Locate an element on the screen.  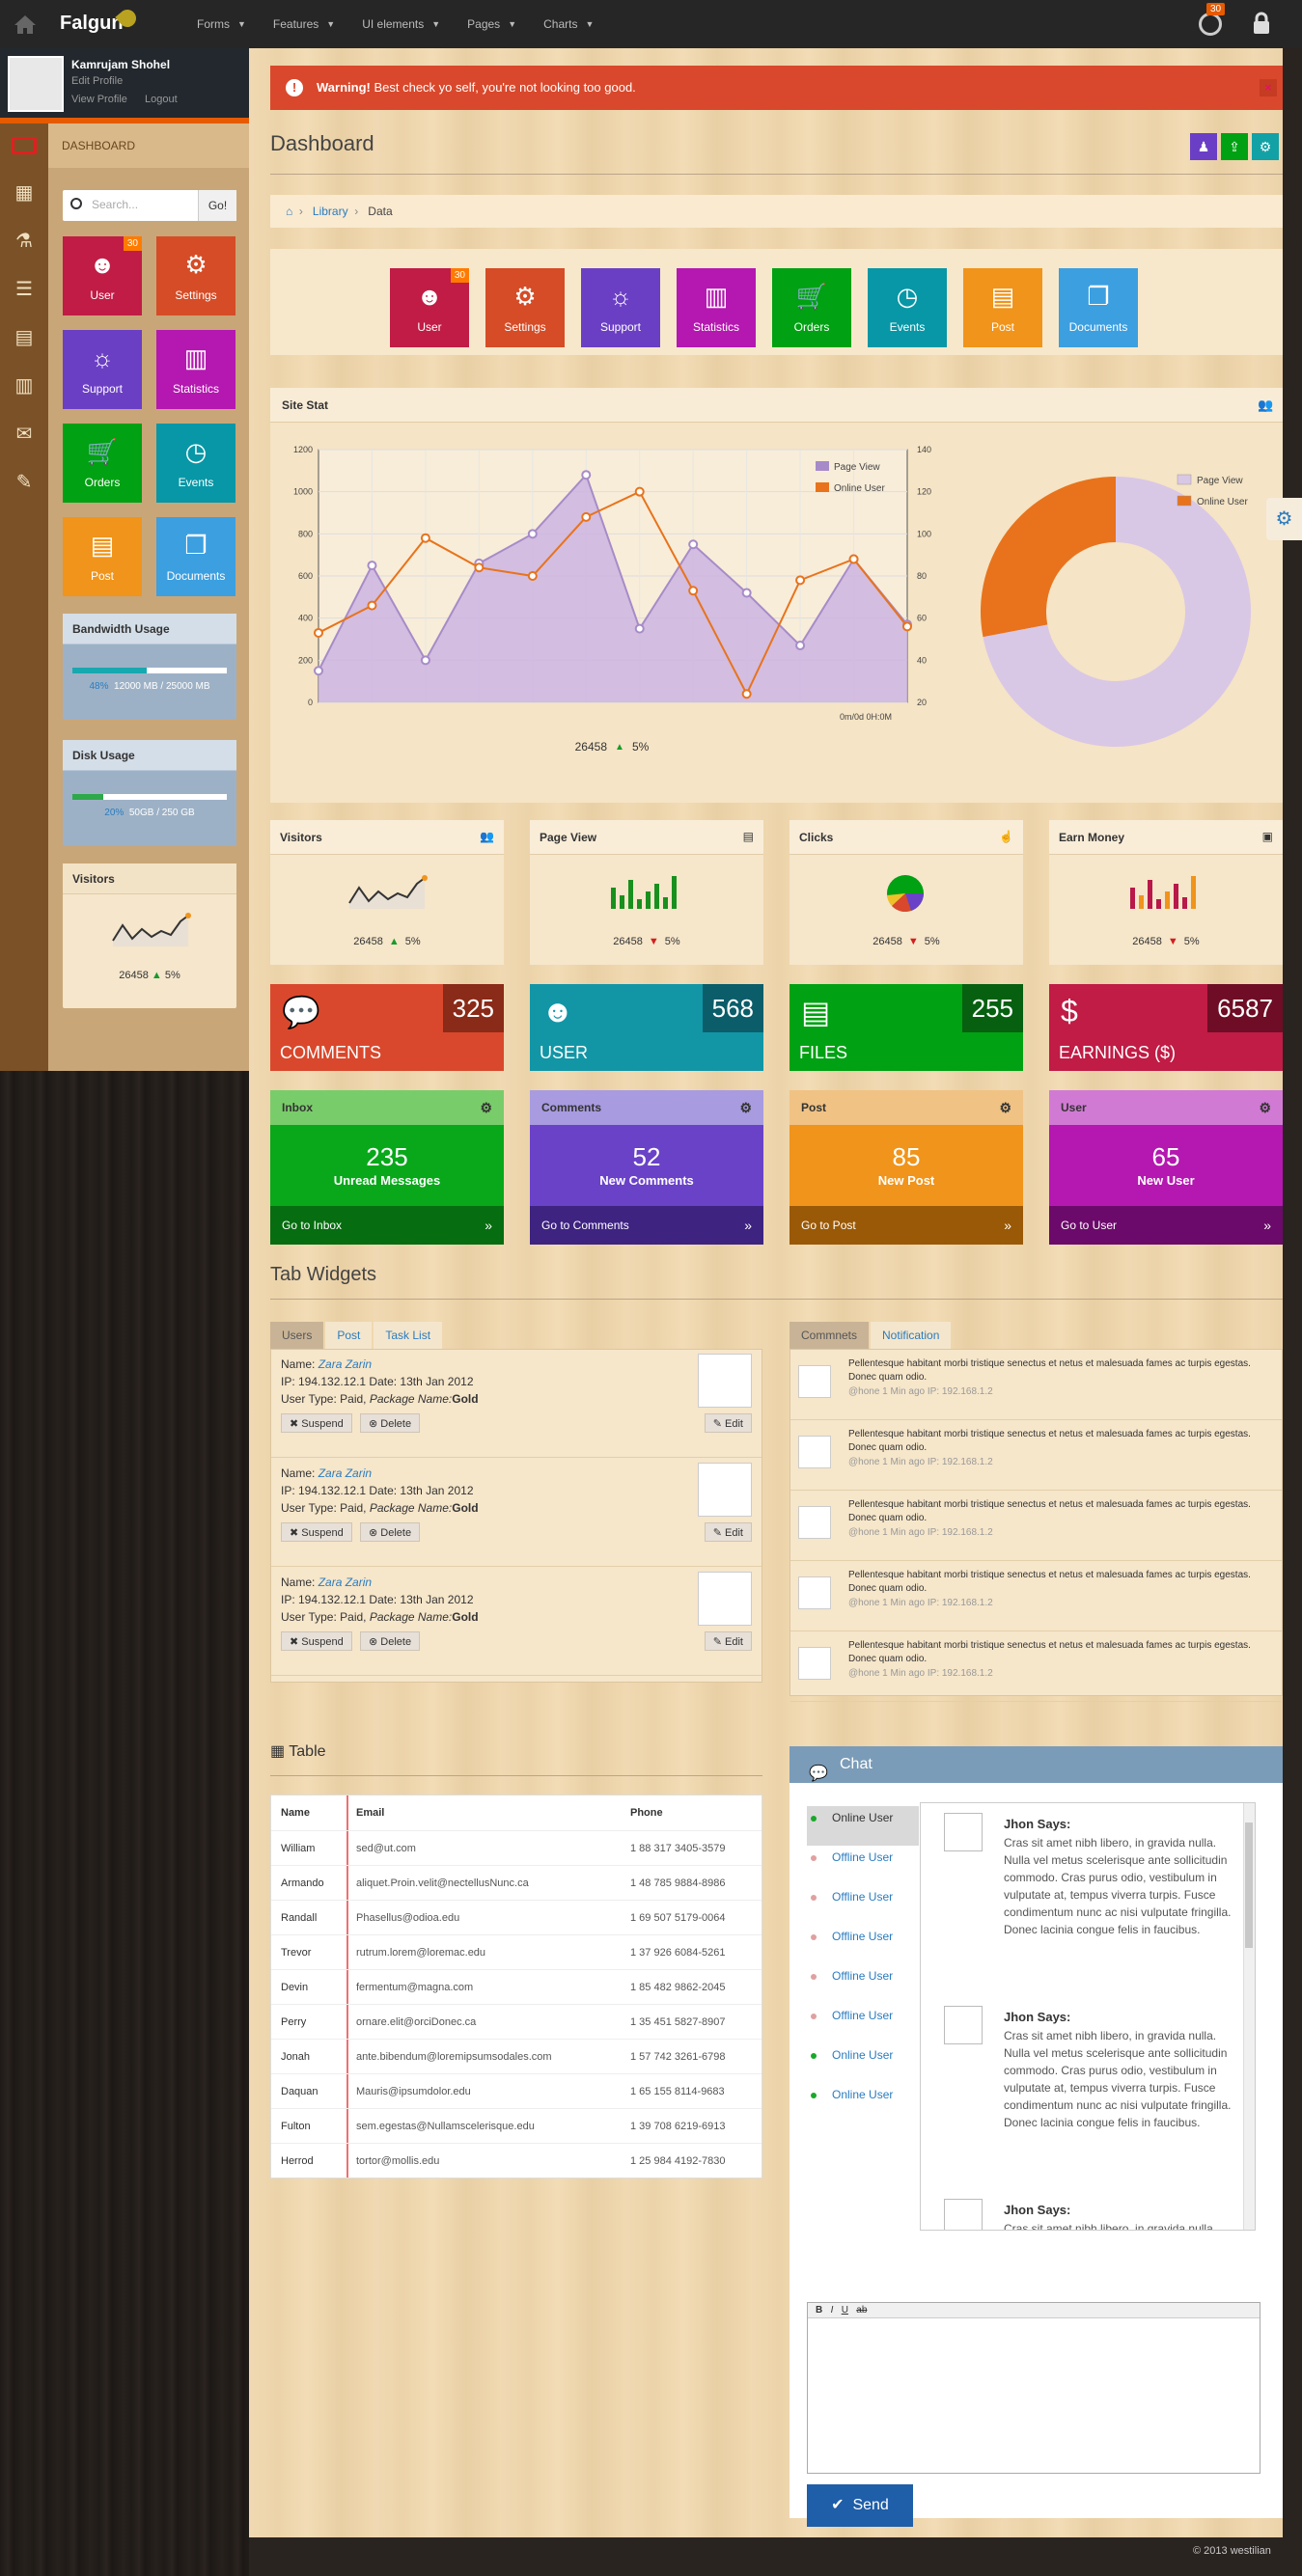
big-stat-earnings: $6587 EARNINGS ($) is located at coordinates (1166, 1027).